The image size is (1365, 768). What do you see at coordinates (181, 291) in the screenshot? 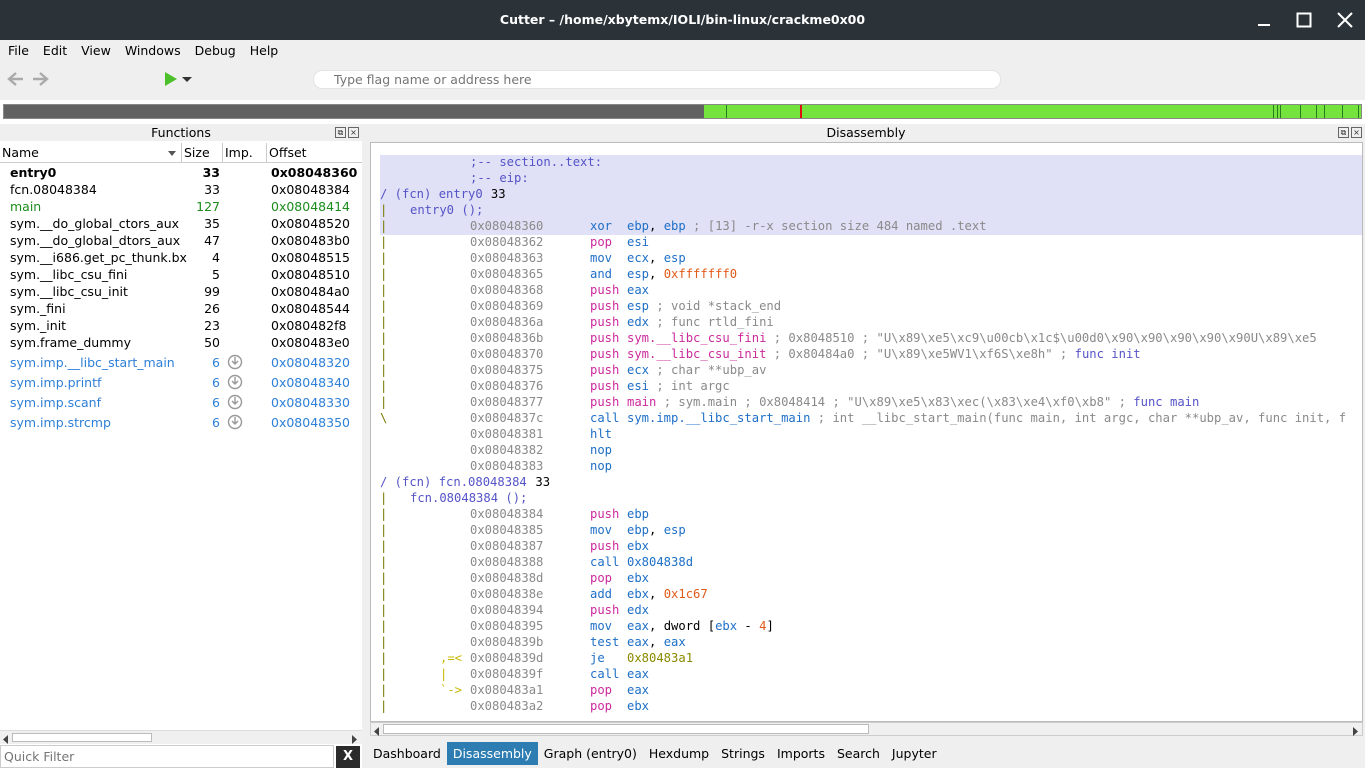
I see `function-row: sym.__libc_csu_init 99 0x080484a0` at bounding box center [181, 291].